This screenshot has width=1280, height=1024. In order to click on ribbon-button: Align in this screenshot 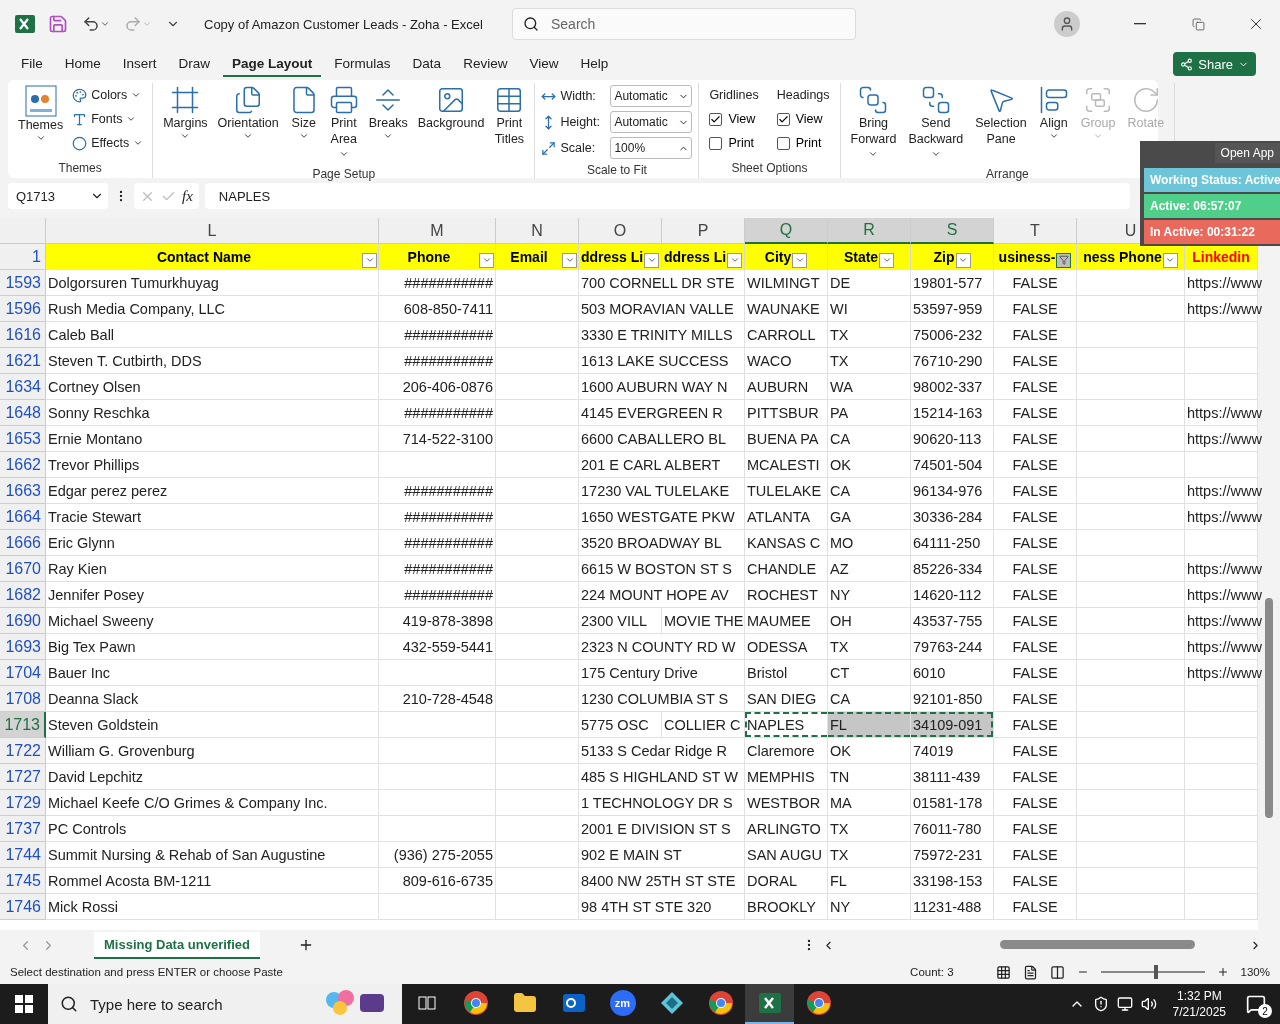, I will do `click(1053, 113)`.